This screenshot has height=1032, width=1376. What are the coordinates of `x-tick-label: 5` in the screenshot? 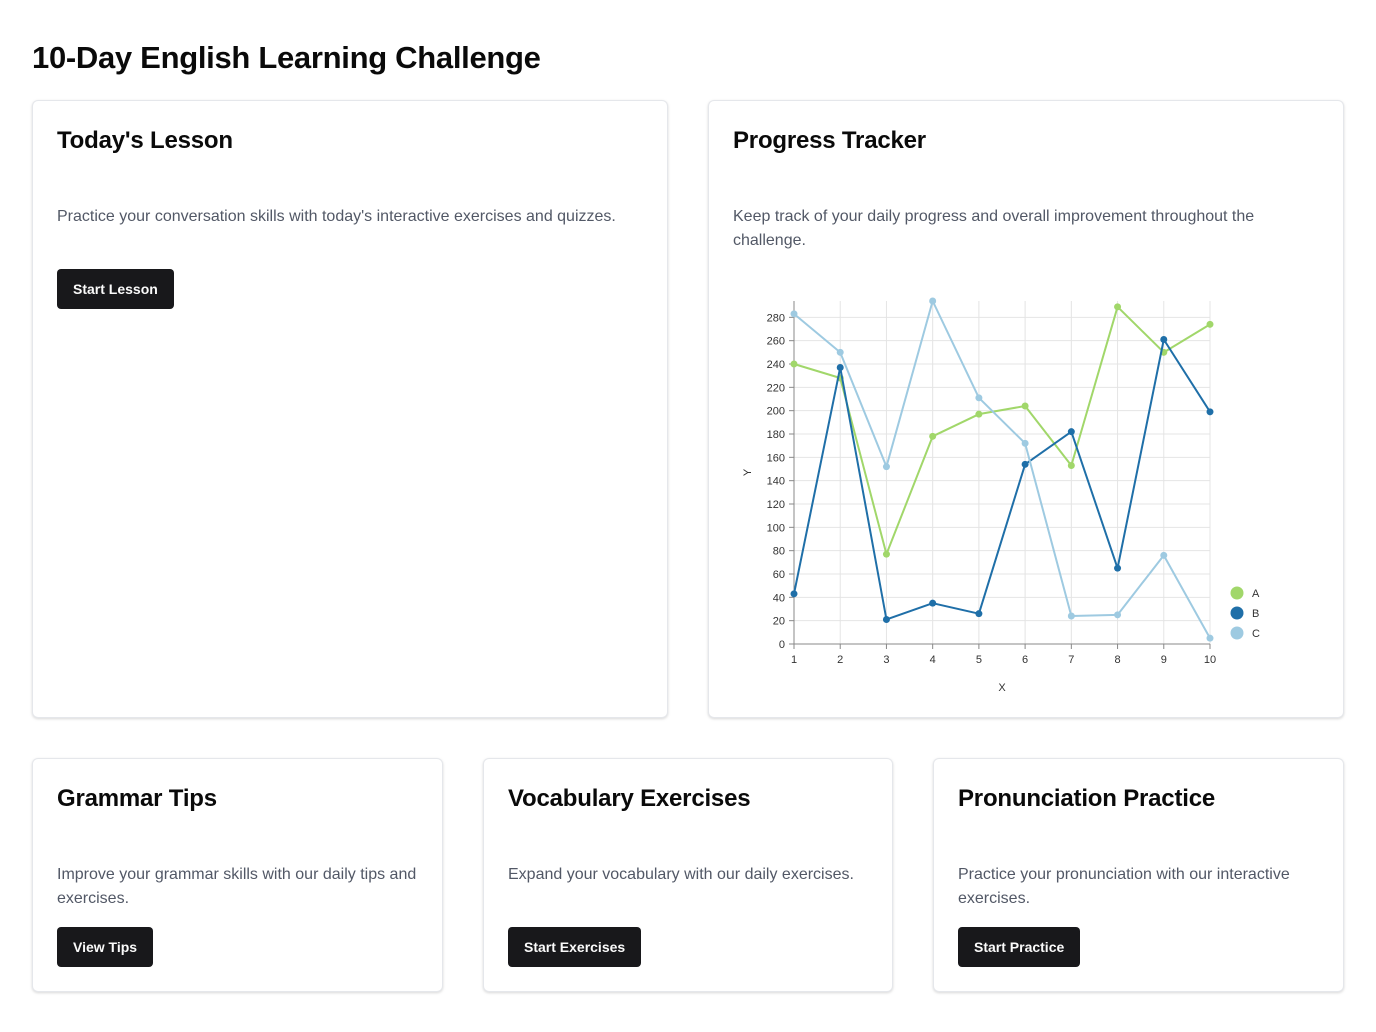 It's located at (979, 660).